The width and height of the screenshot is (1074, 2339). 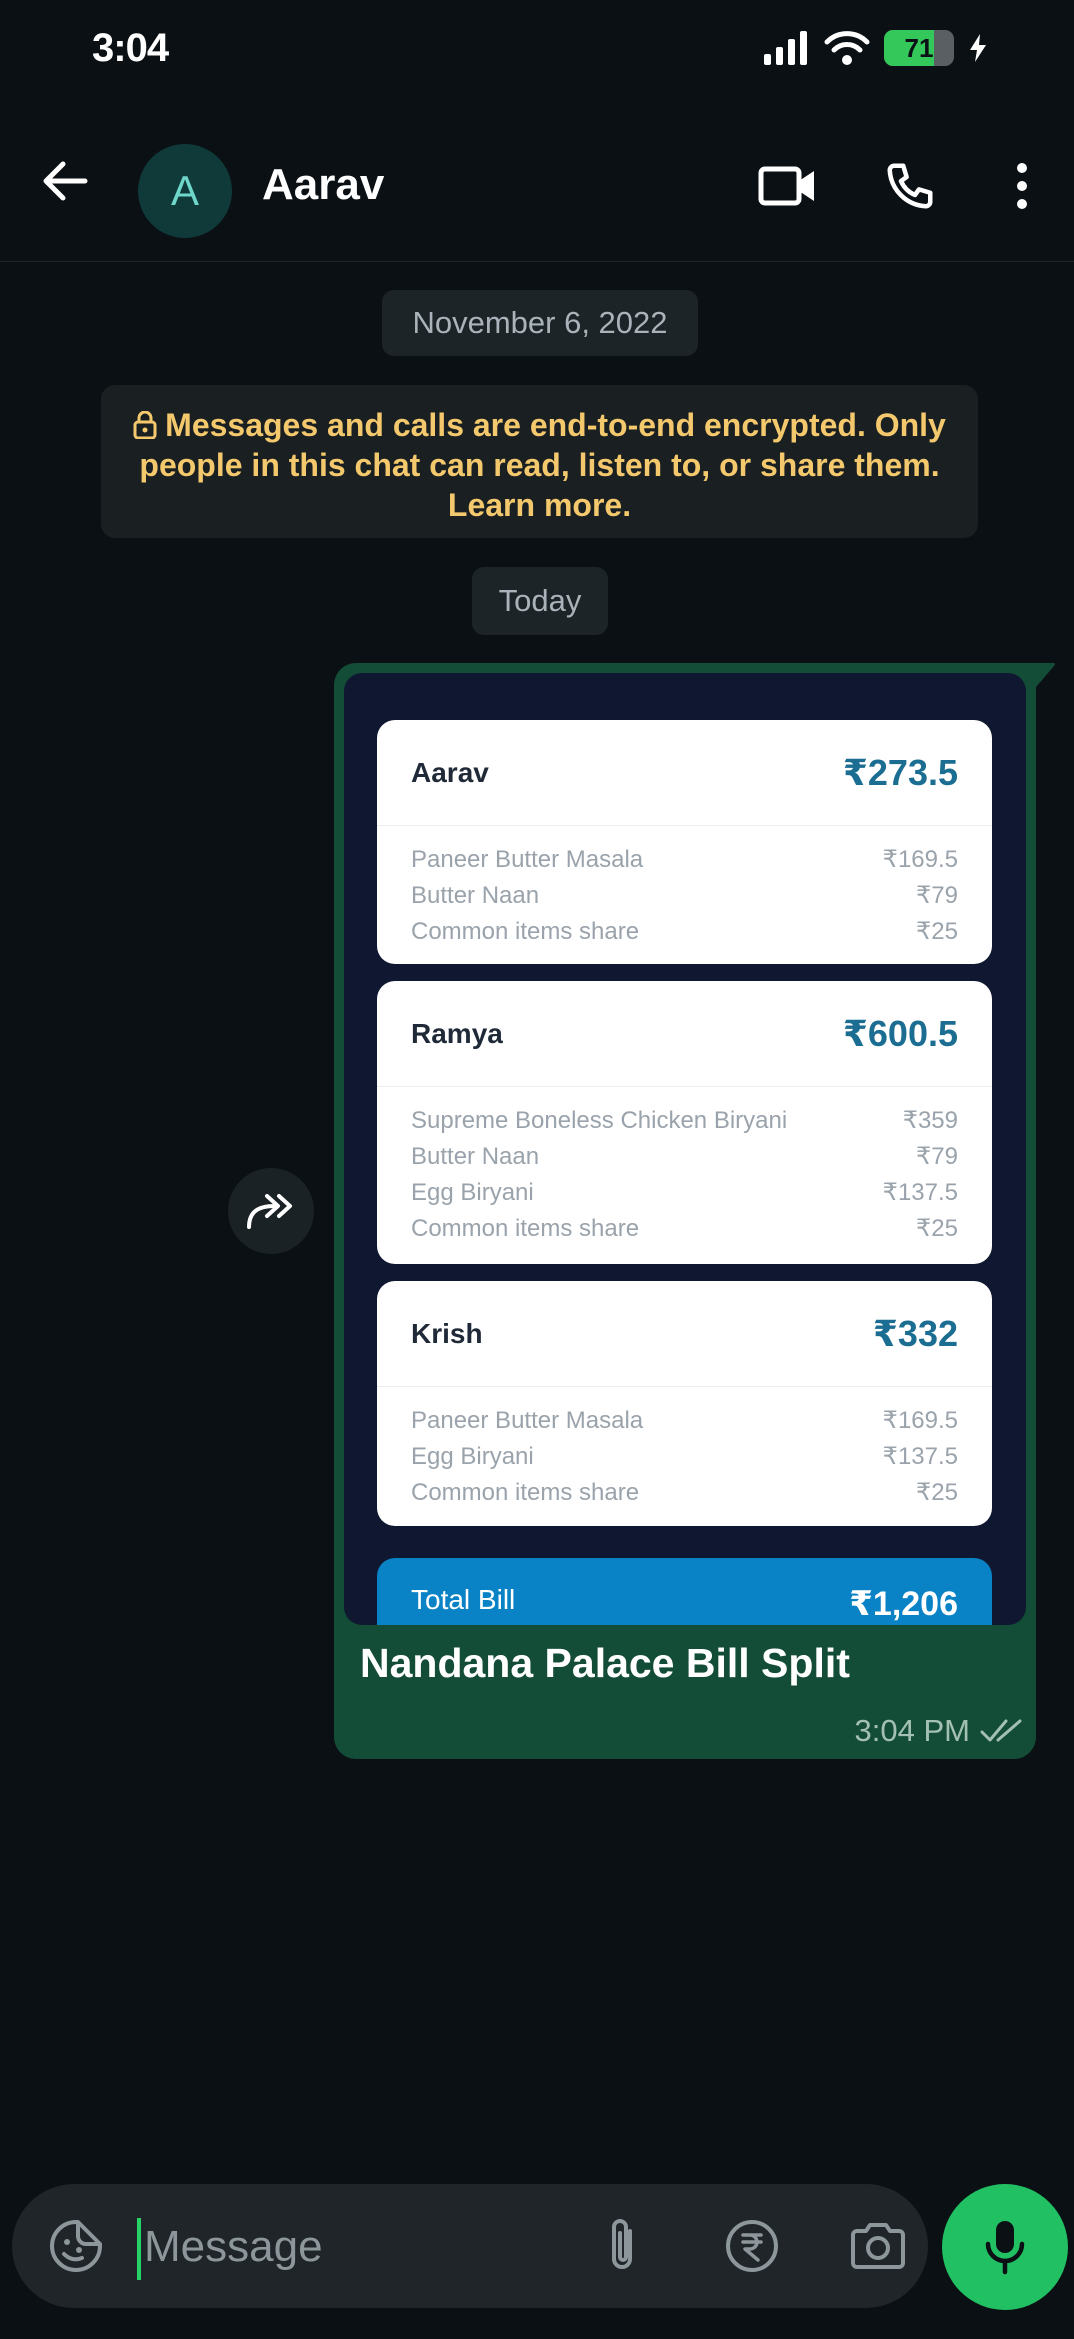 What do you see at coordinates (447, 1333) in the screenshot?
I see `person-name: Krish` at bounding box center [447, 1333].